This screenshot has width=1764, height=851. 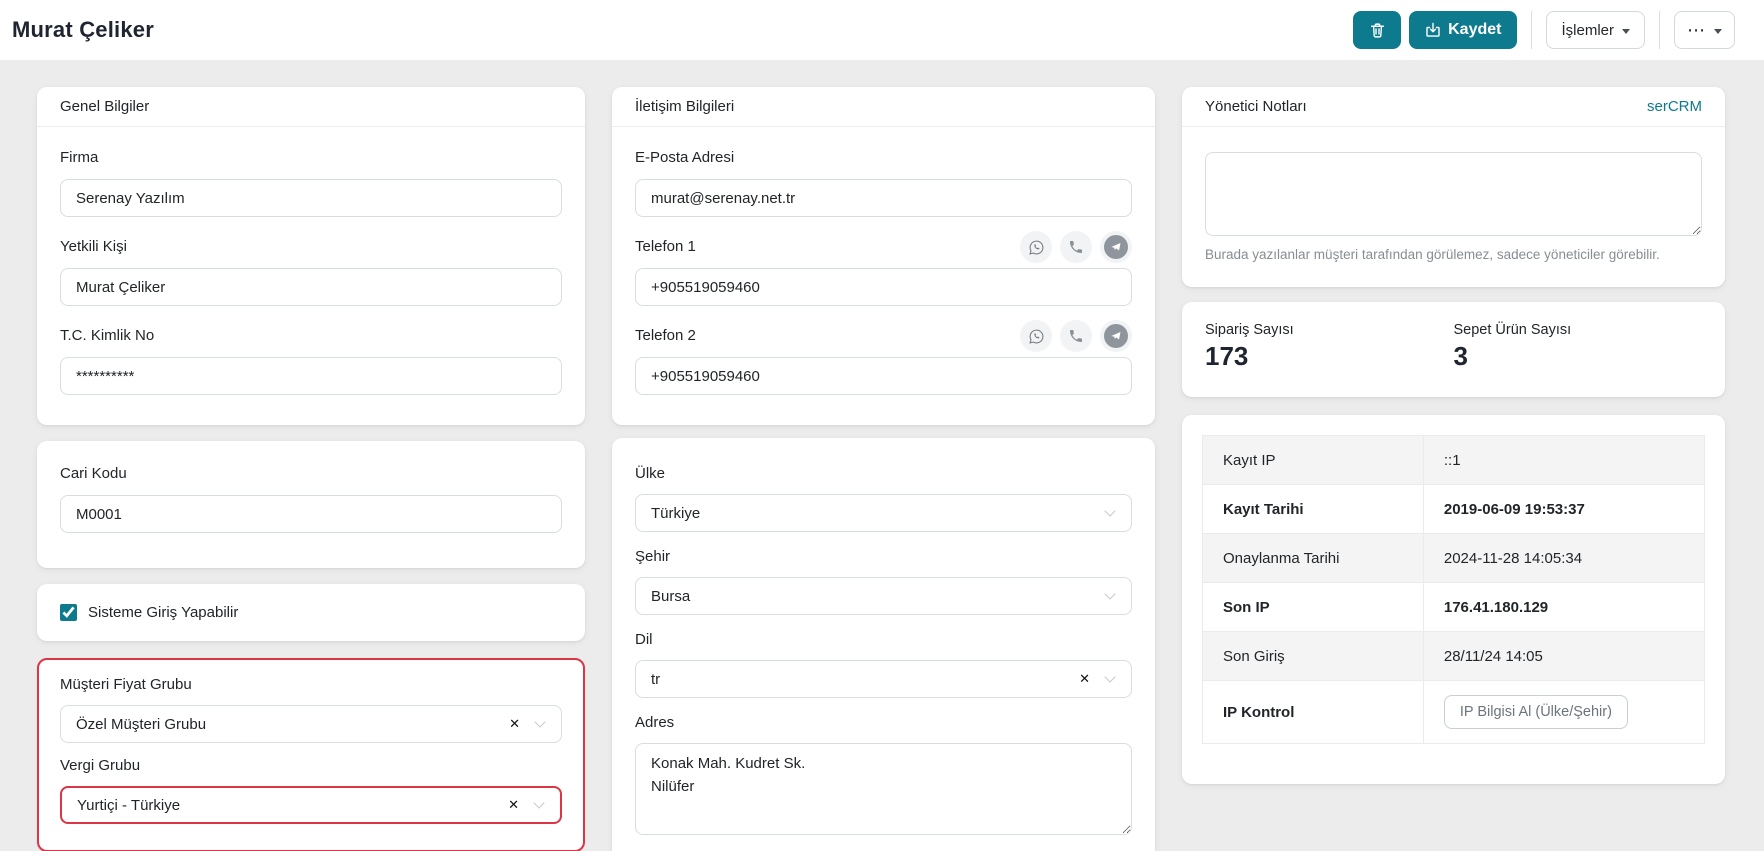 I want to click on country-select: Türkiye, so click(x=883, y=513).